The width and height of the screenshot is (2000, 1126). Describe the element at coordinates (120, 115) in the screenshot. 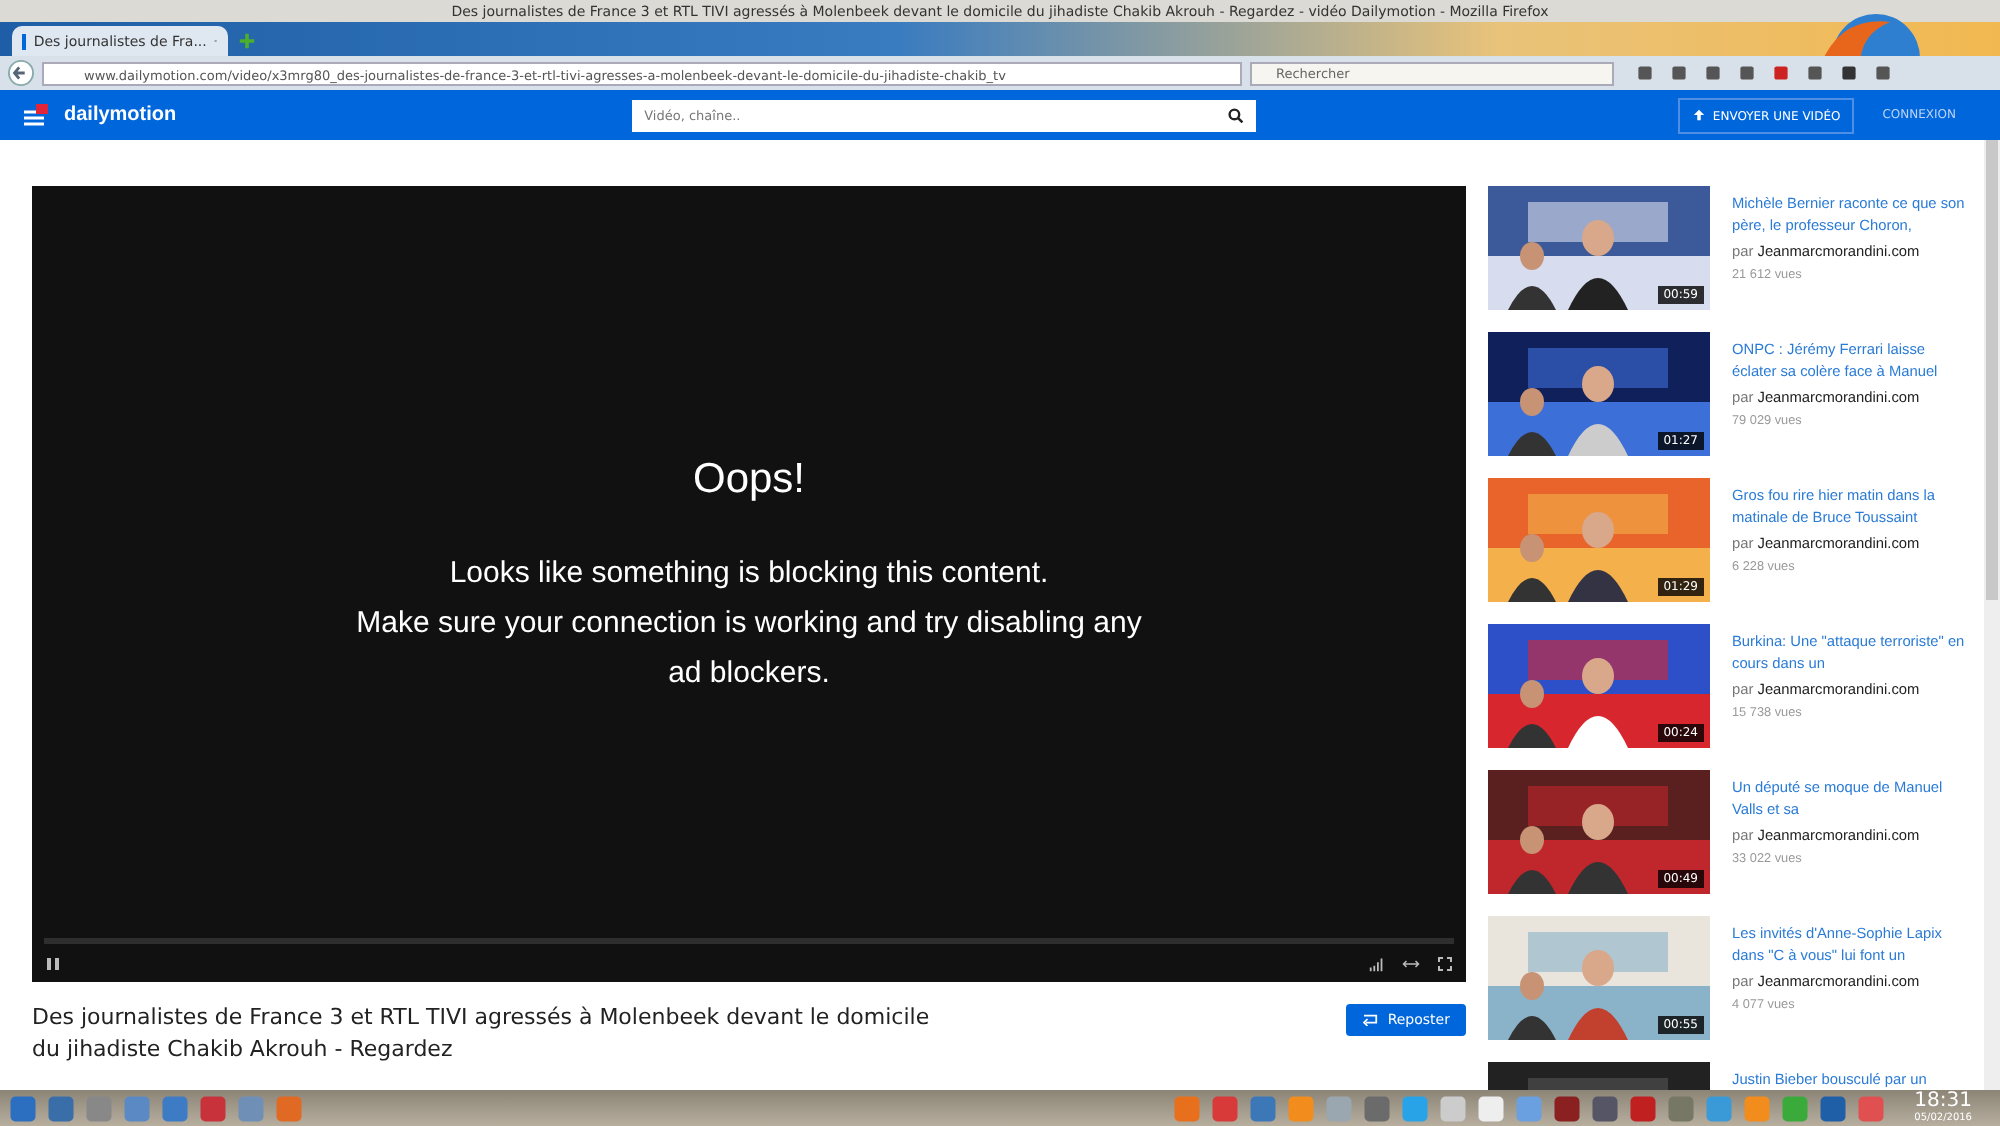

I see `site-logo: dailymotion` at that location.